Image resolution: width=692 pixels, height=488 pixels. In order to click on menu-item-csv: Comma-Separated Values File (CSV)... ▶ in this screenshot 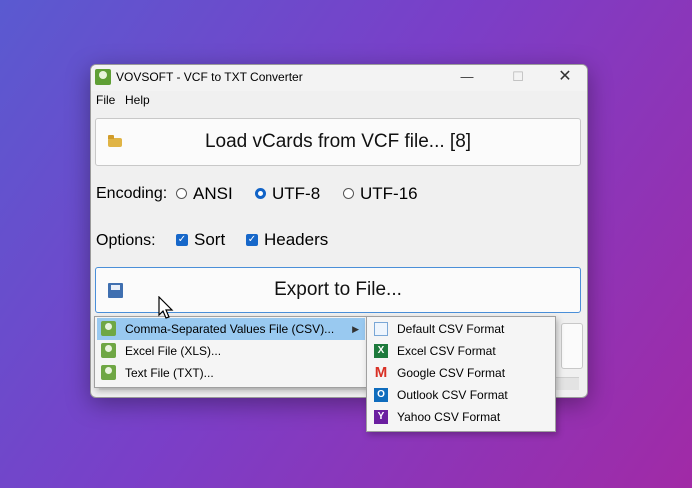, I will do `click(231, 329)`.